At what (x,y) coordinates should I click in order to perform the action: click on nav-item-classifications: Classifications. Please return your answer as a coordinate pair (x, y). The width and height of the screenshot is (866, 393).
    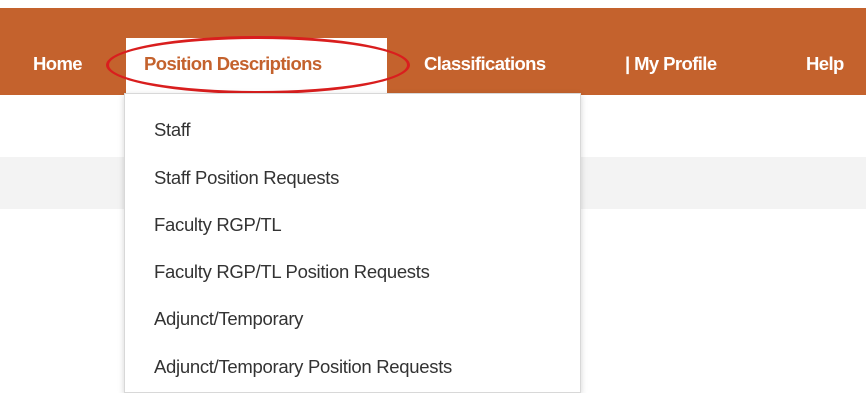
    Looking at the image, I should click on (485, 64).